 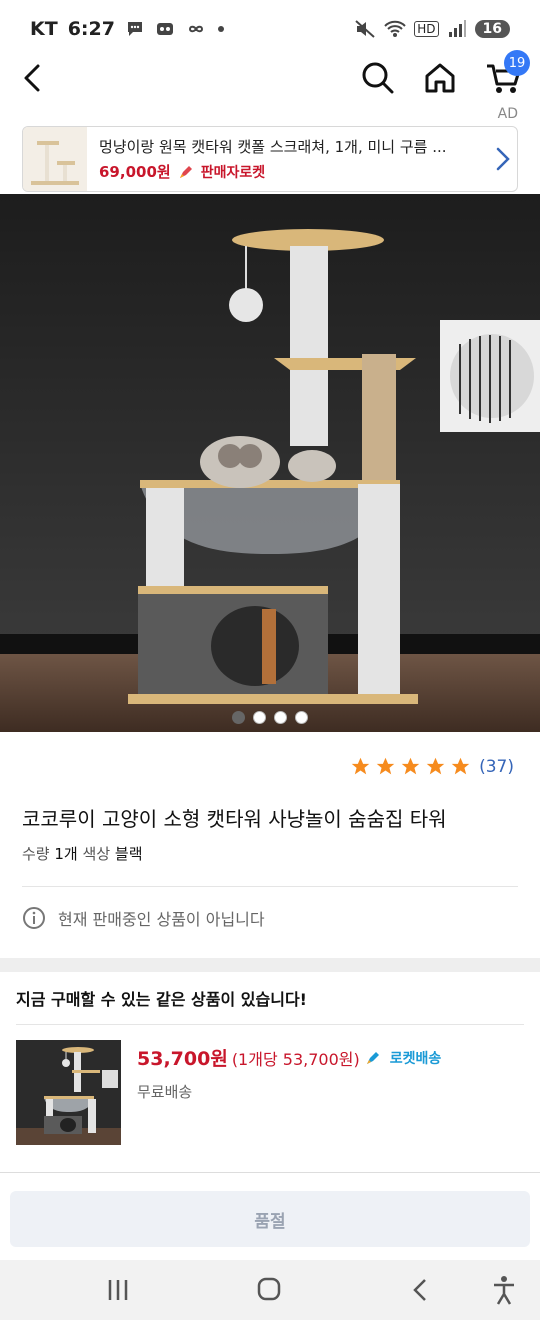 What do you see at coordinates (66, 854) in the screenshot?
I see `quantity-value: 1개` at bounding box center [66, 854].